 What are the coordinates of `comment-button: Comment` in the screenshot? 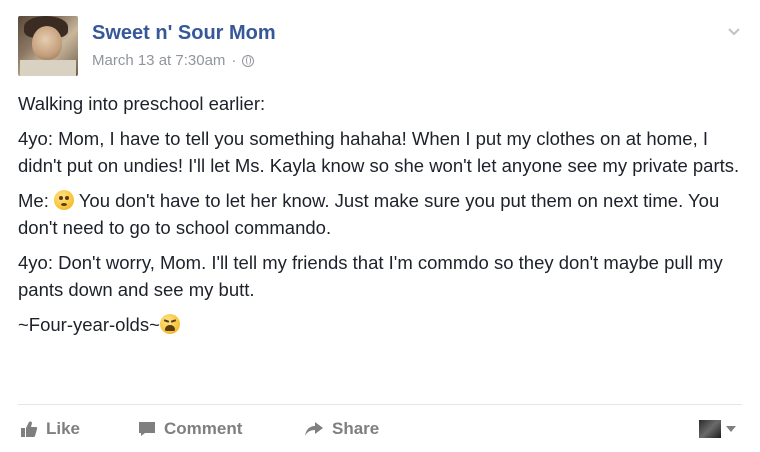 It's located at (190, 429).